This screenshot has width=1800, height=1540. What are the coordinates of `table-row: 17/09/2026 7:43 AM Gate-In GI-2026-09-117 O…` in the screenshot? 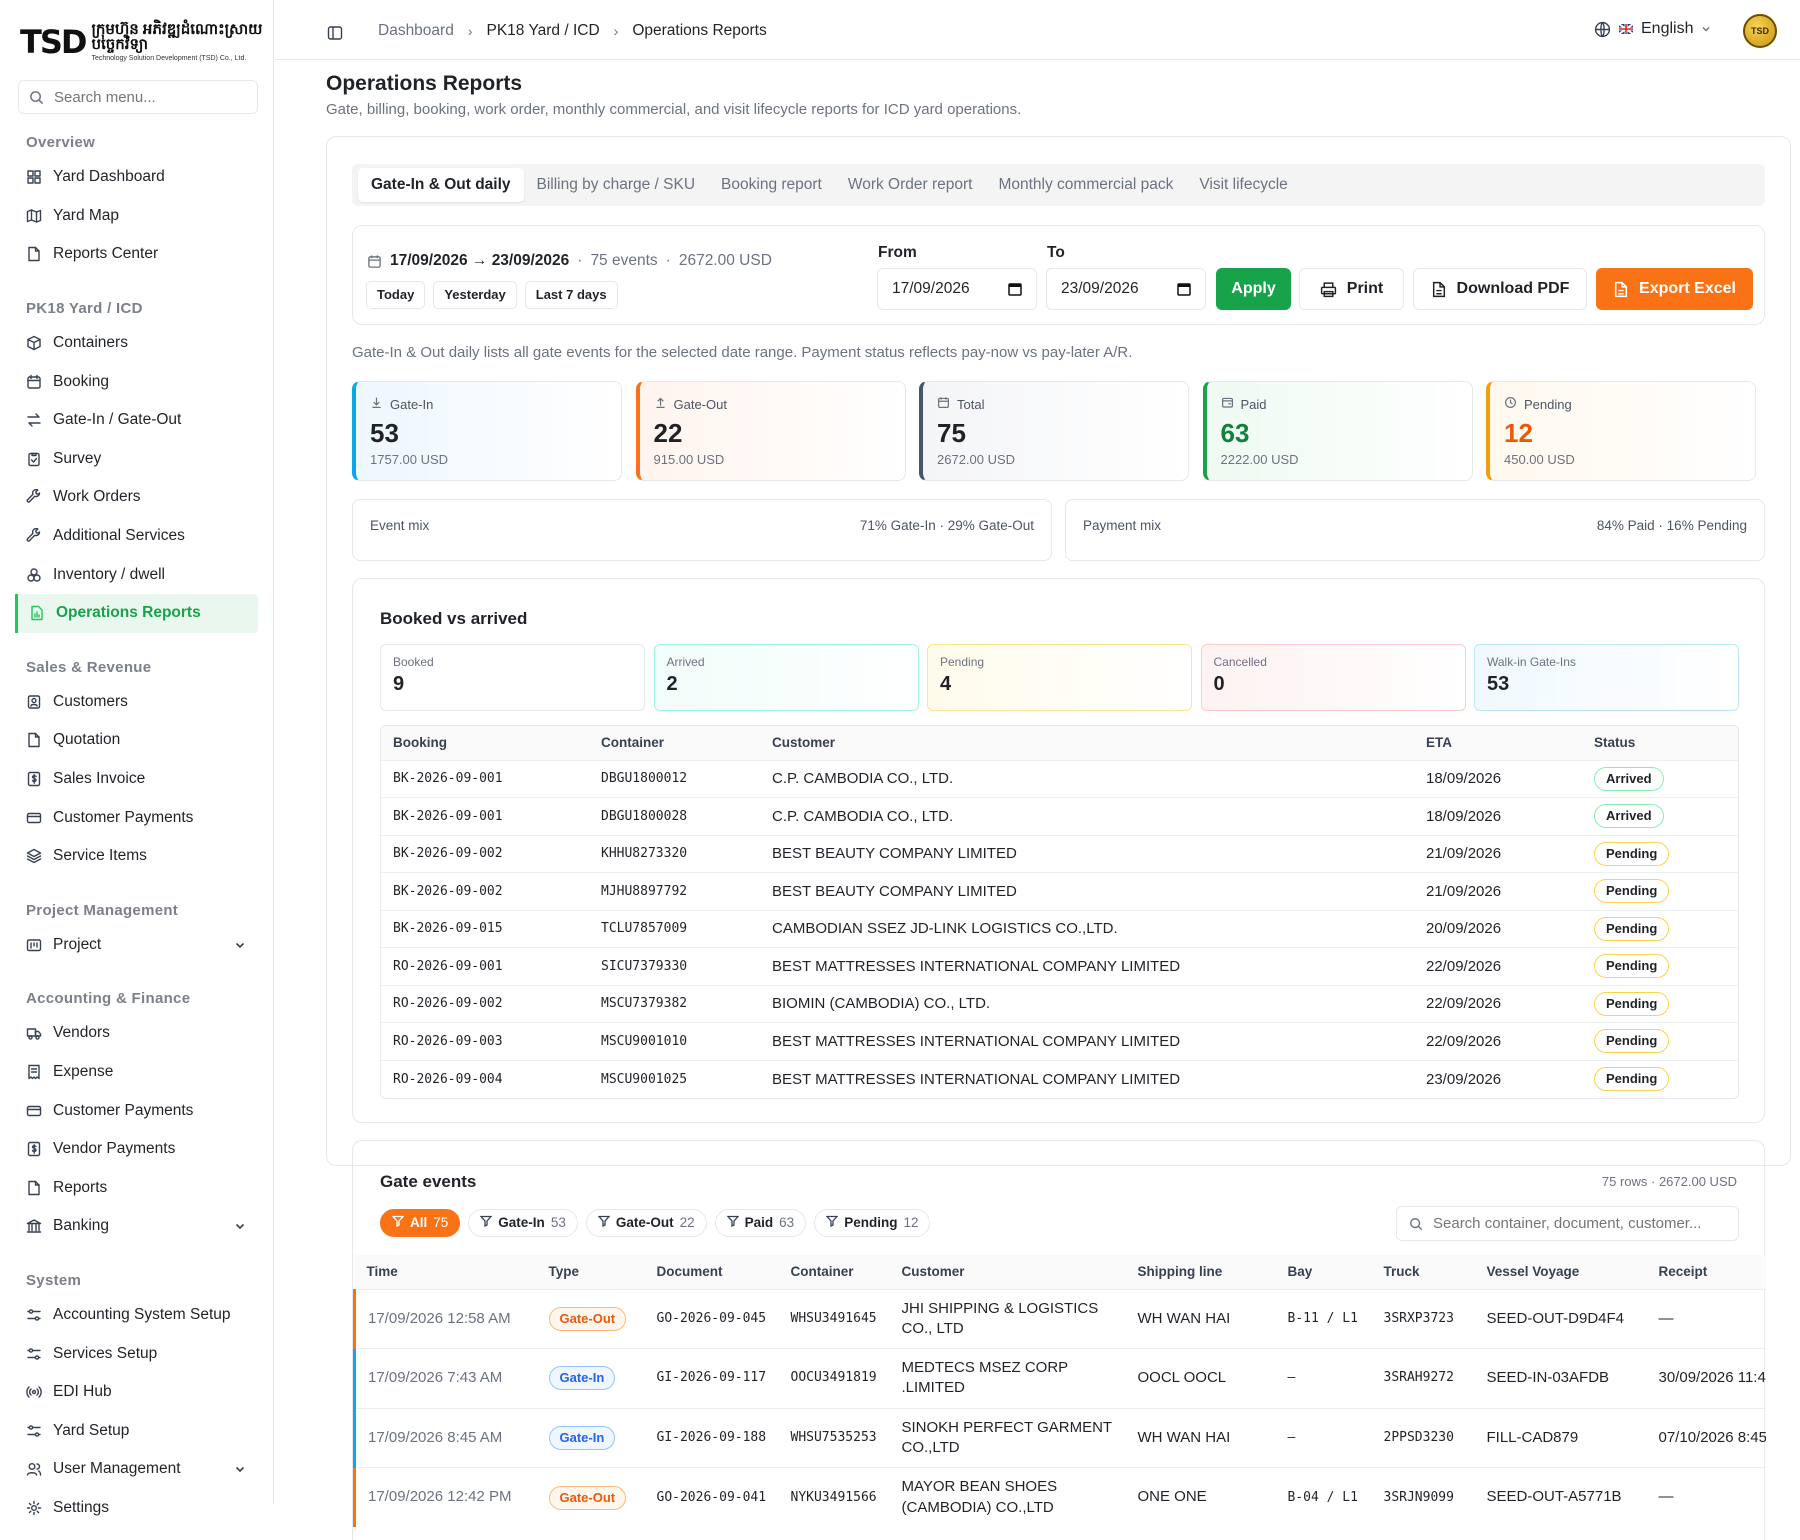 It's located at (1059, 1378).